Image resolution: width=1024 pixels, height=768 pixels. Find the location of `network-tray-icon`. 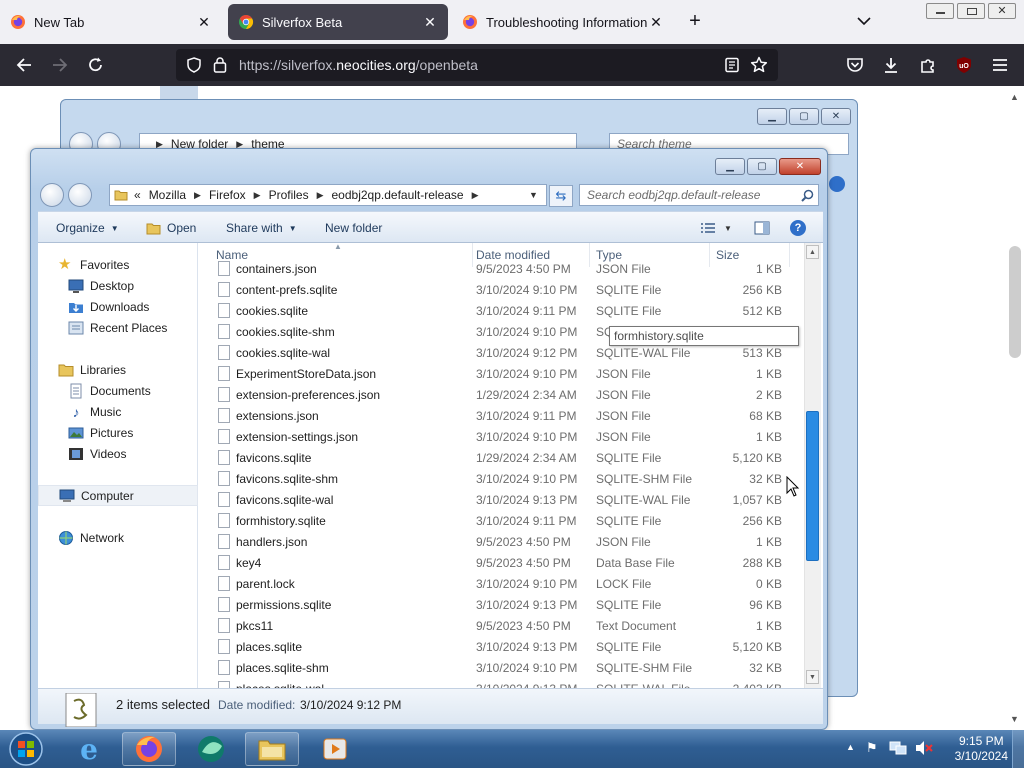

network-tray-icon is located at coordinates (898, 748).